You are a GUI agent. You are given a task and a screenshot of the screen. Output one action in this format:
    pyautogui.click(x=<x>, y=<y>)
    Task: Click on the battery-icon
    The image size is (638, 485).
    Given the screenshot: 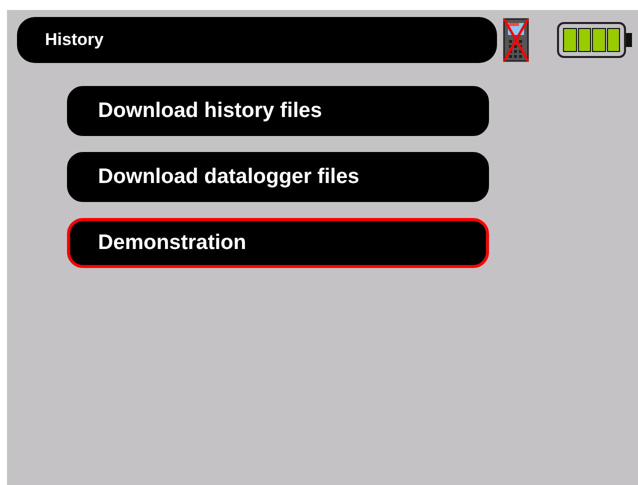 What is the action you would take?
    pyautogui.click(x=594, y=40)
    